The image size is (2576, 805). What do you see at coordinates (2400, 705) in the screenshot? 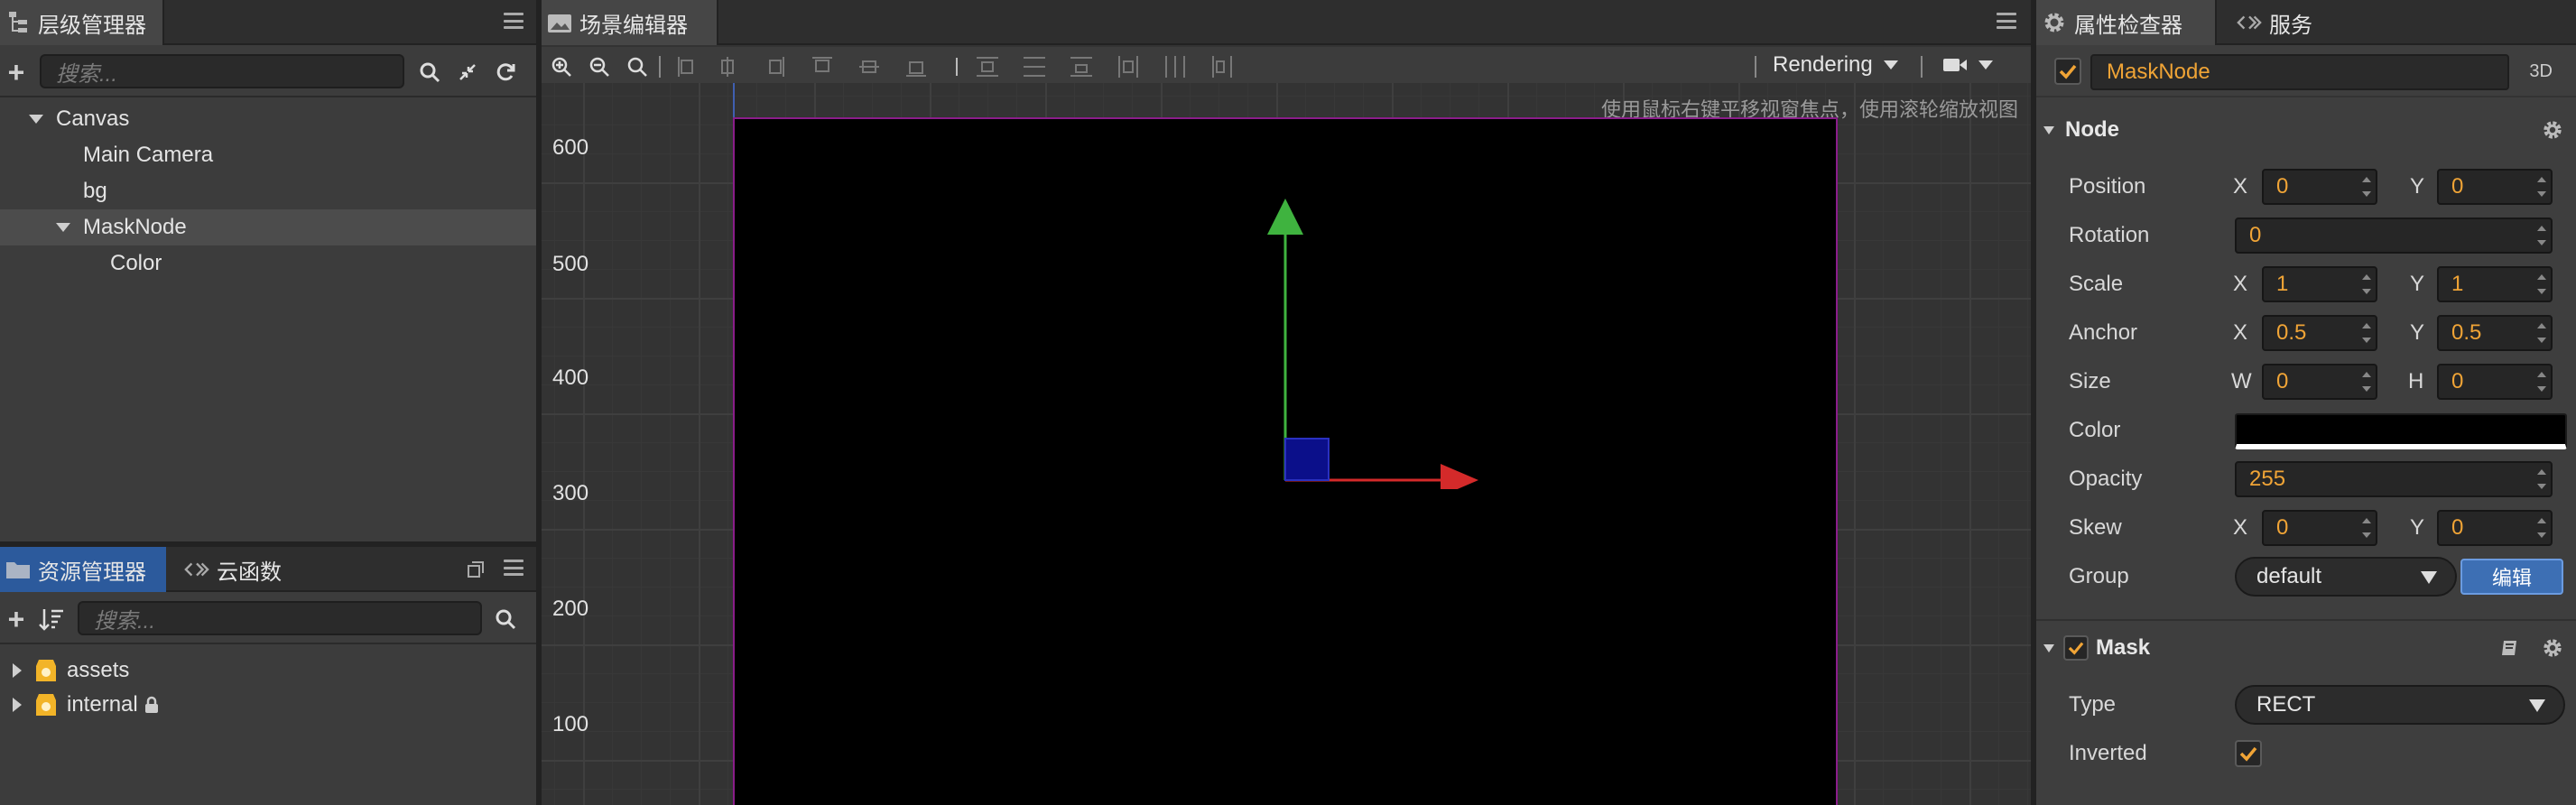
I see `mask-type-select: RECT` at bounding box center [2400, 705].